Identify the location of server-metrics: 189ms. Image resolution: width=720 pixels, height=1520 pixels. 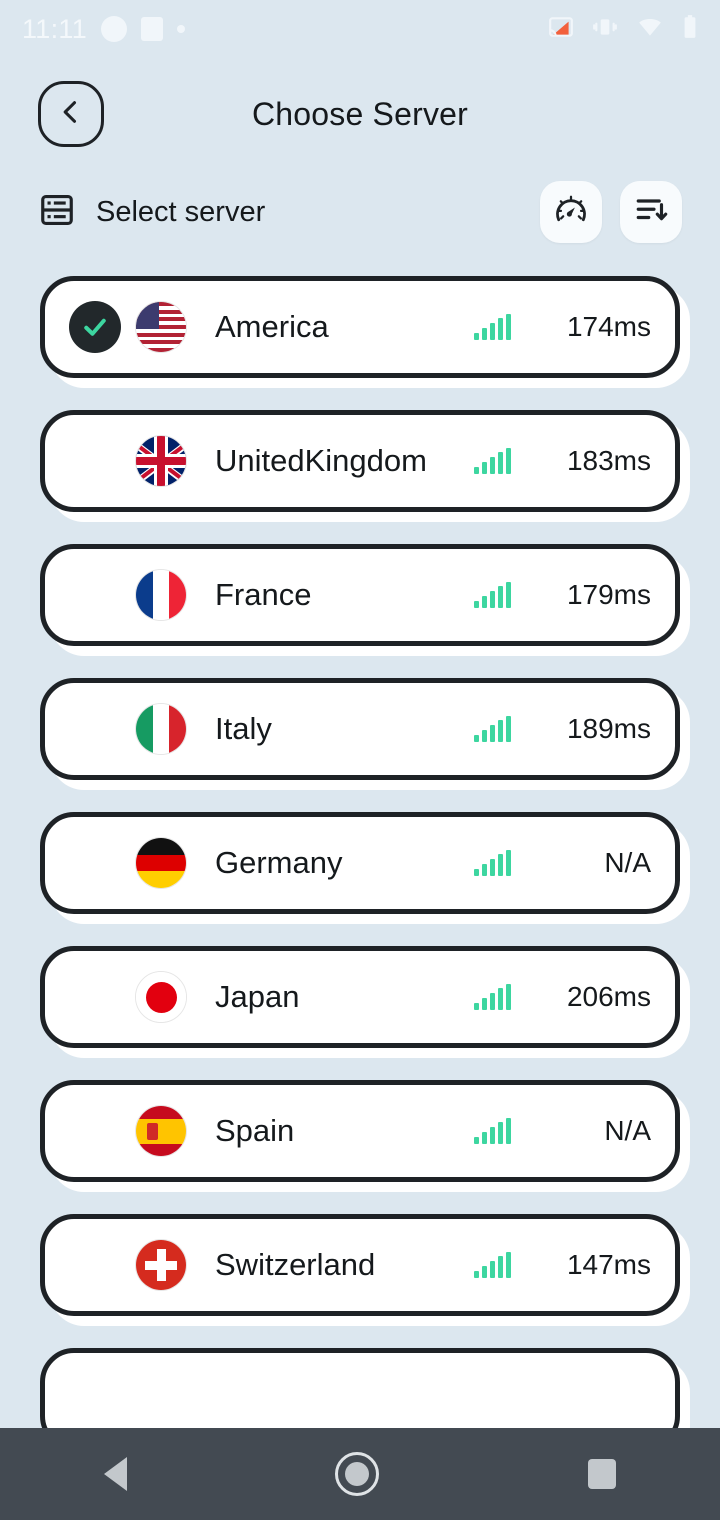
(562, 729).